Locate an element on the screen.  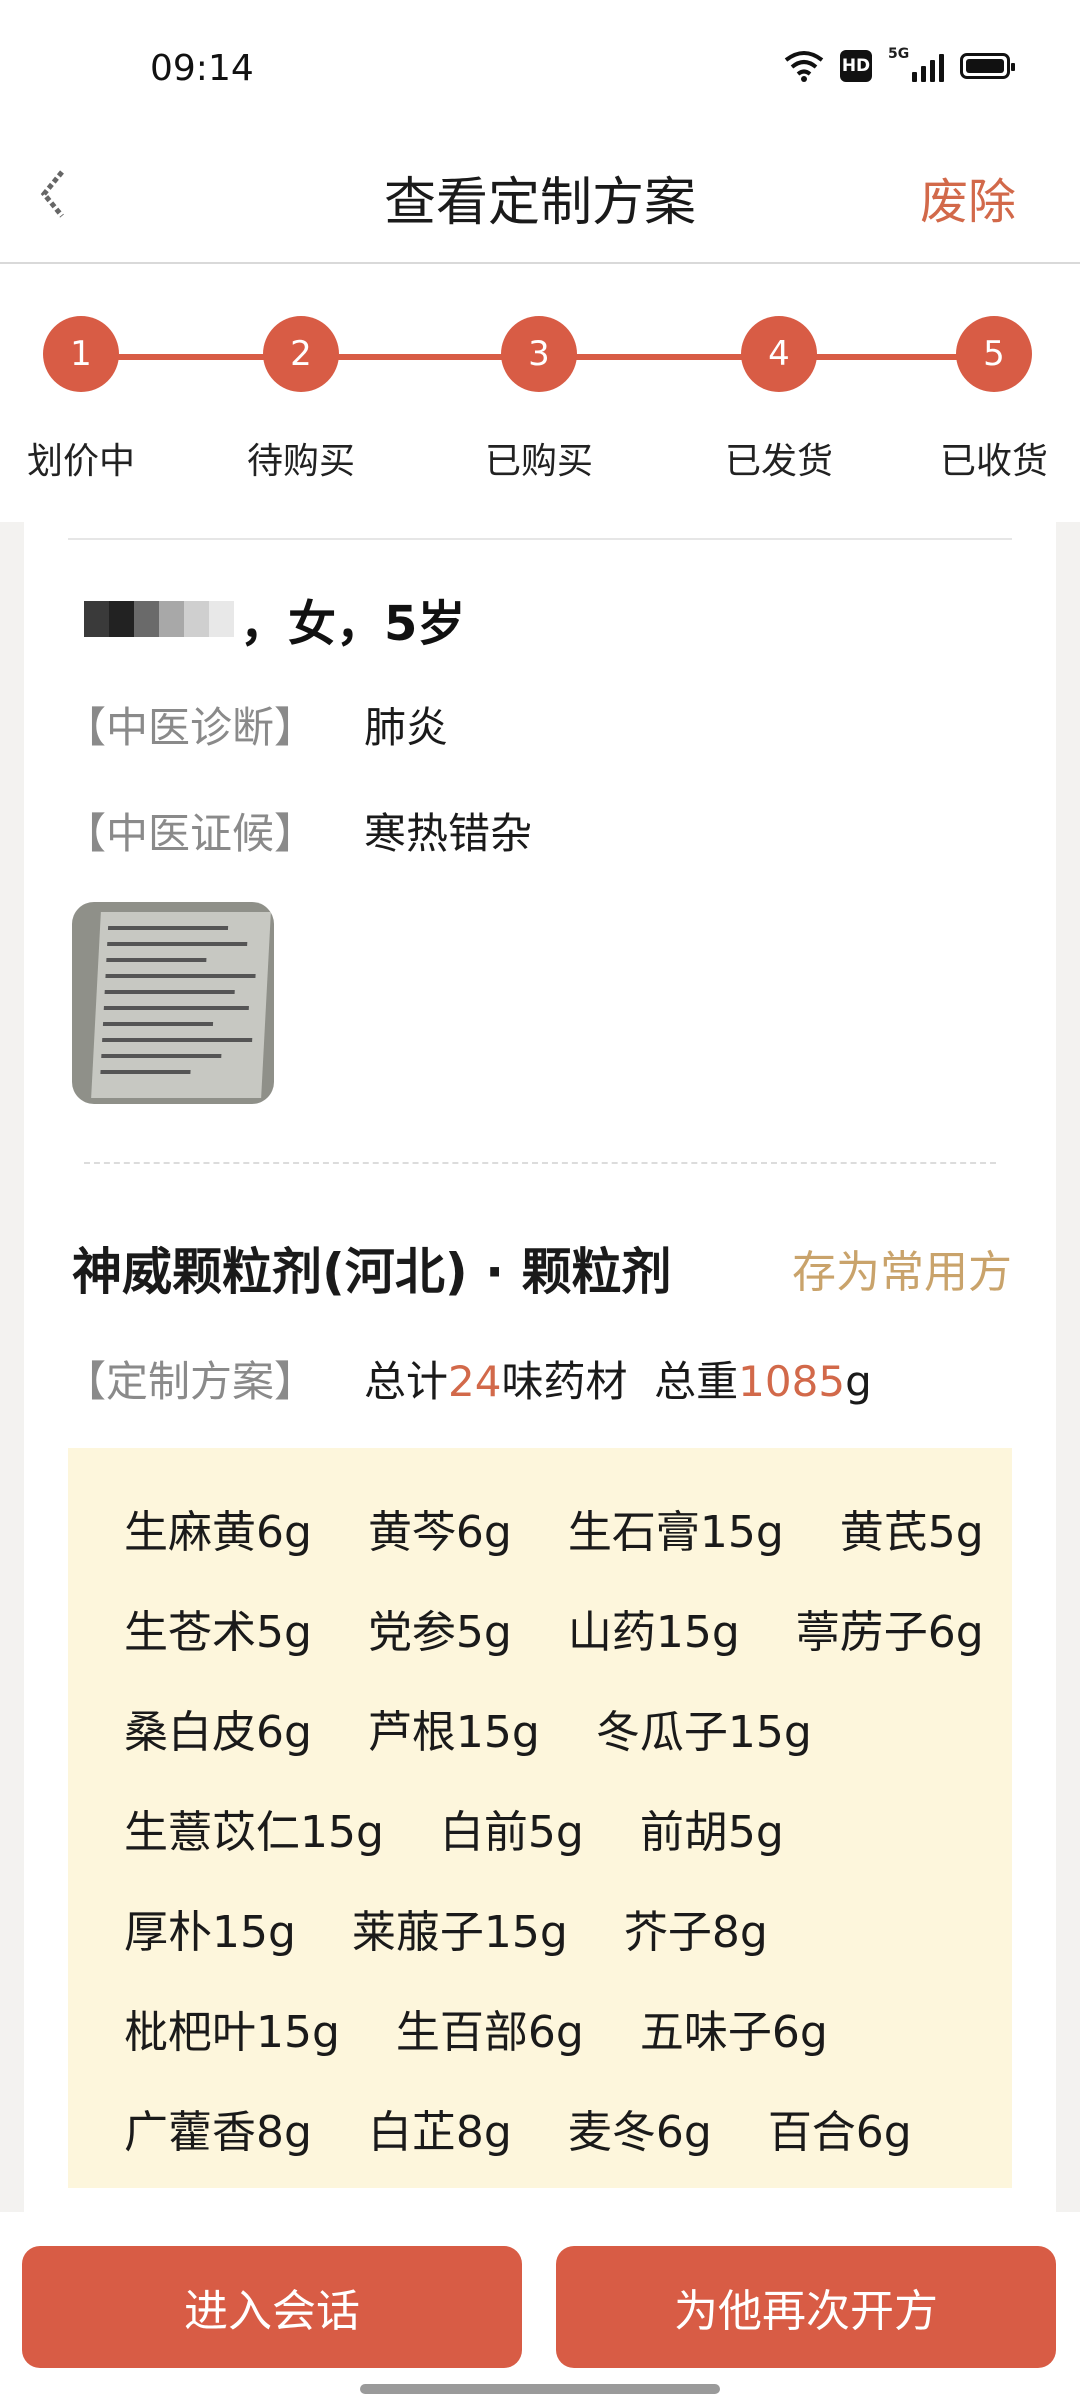
herb-item: 百合6g is located at coordinates (839, 2132).